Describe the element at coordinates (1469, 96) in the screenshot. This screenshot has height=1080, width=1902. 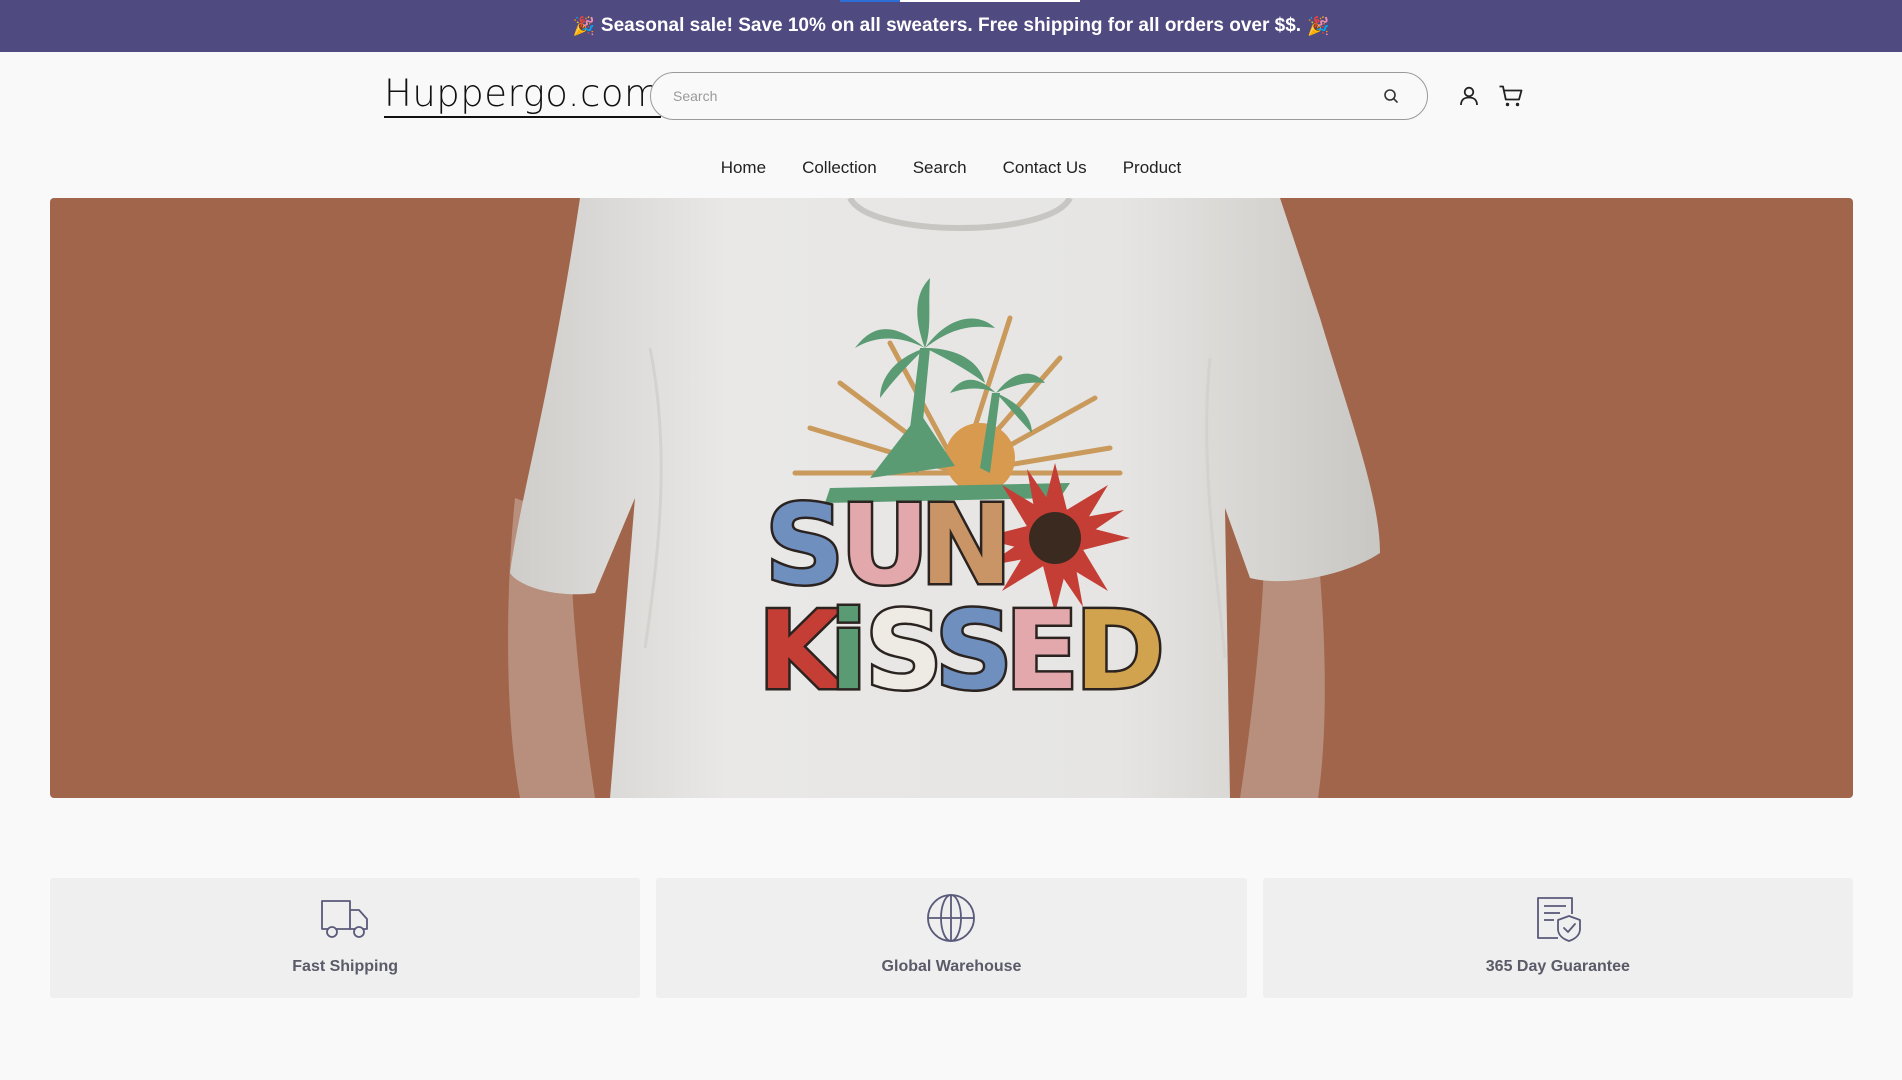
I see `user-icon` at that location.